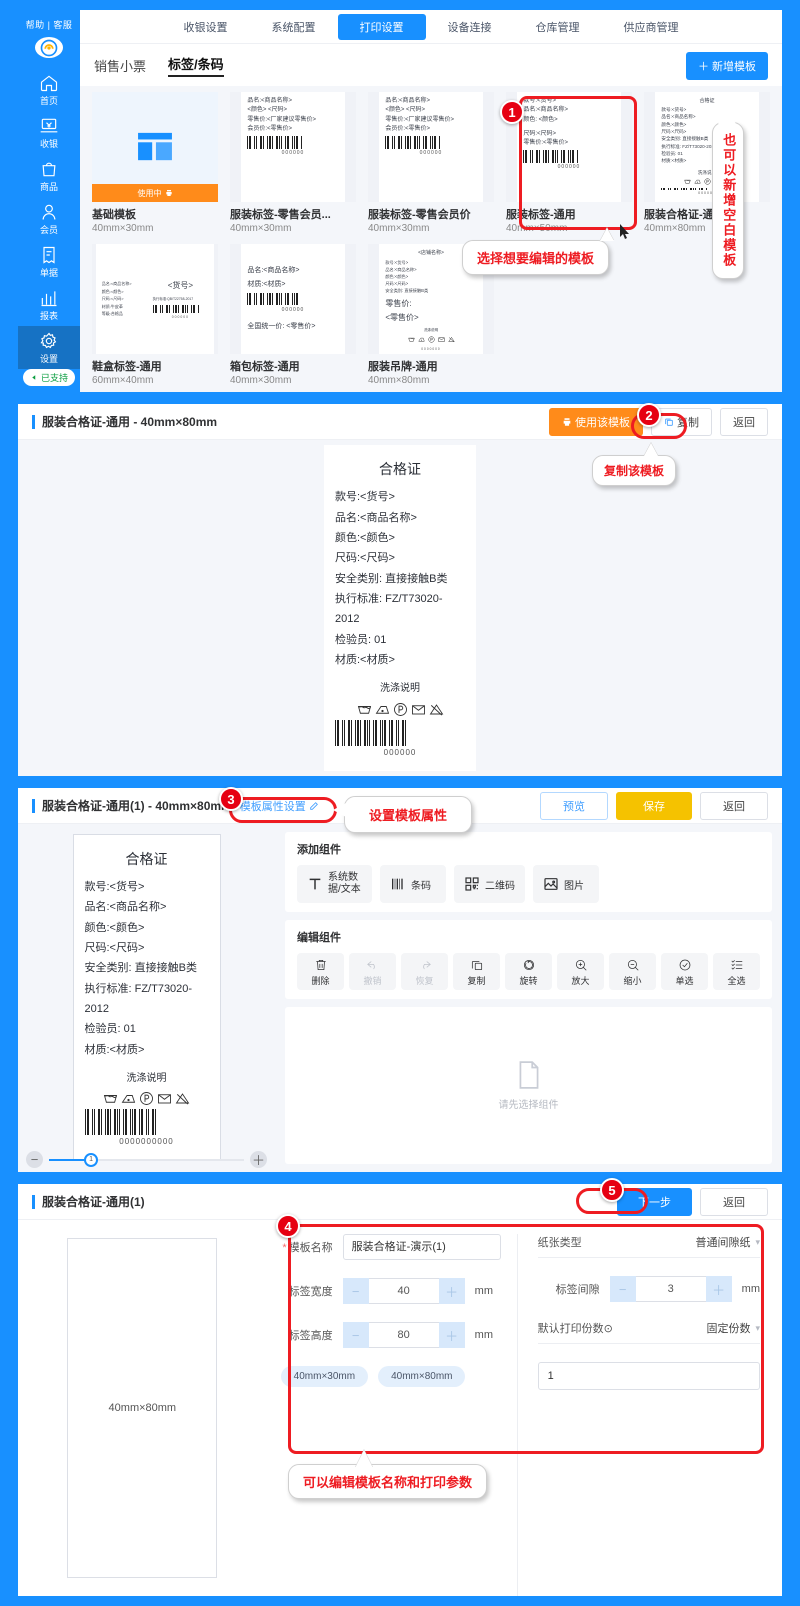 The image size is (800, 1606). I want to click on edit-button-label: 放大, so click(580, 981).